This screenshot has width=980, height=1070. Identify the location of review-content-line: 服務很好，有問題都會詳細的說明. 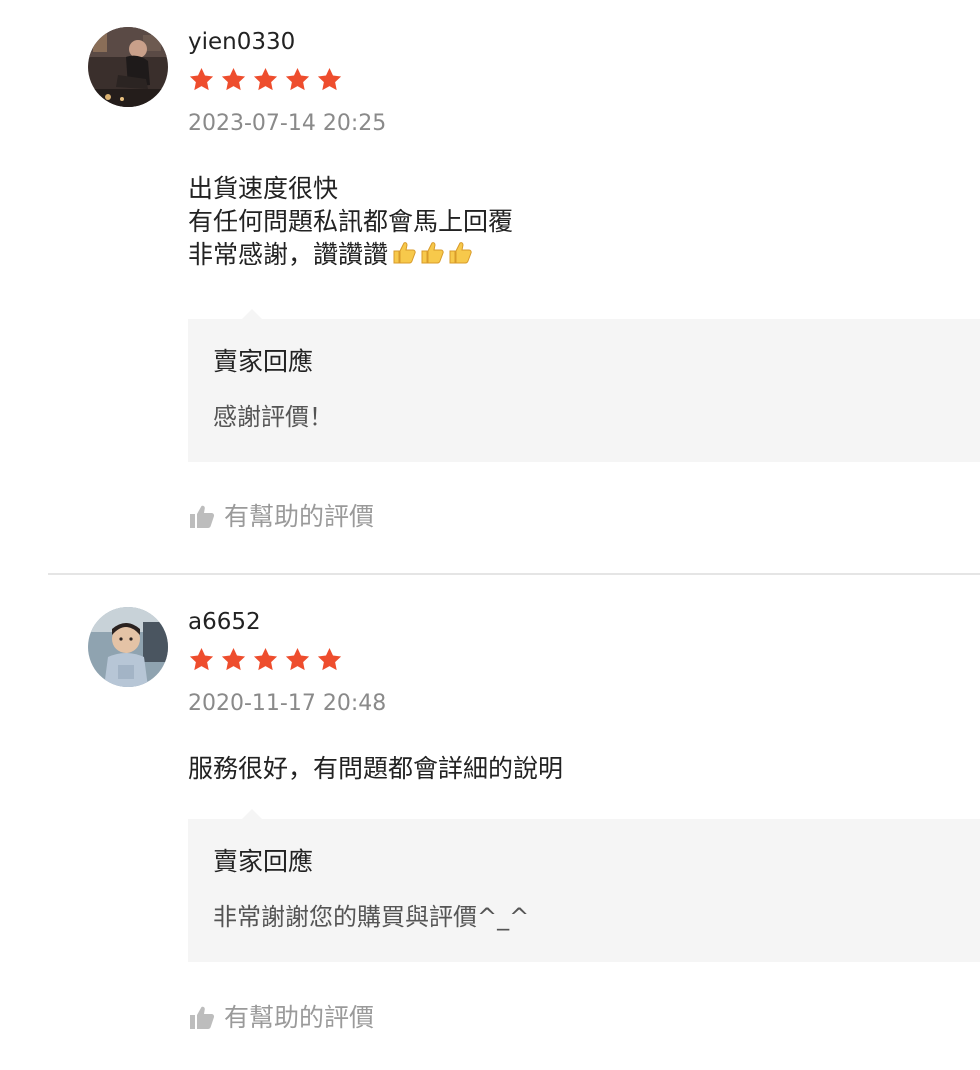
(376, 768).